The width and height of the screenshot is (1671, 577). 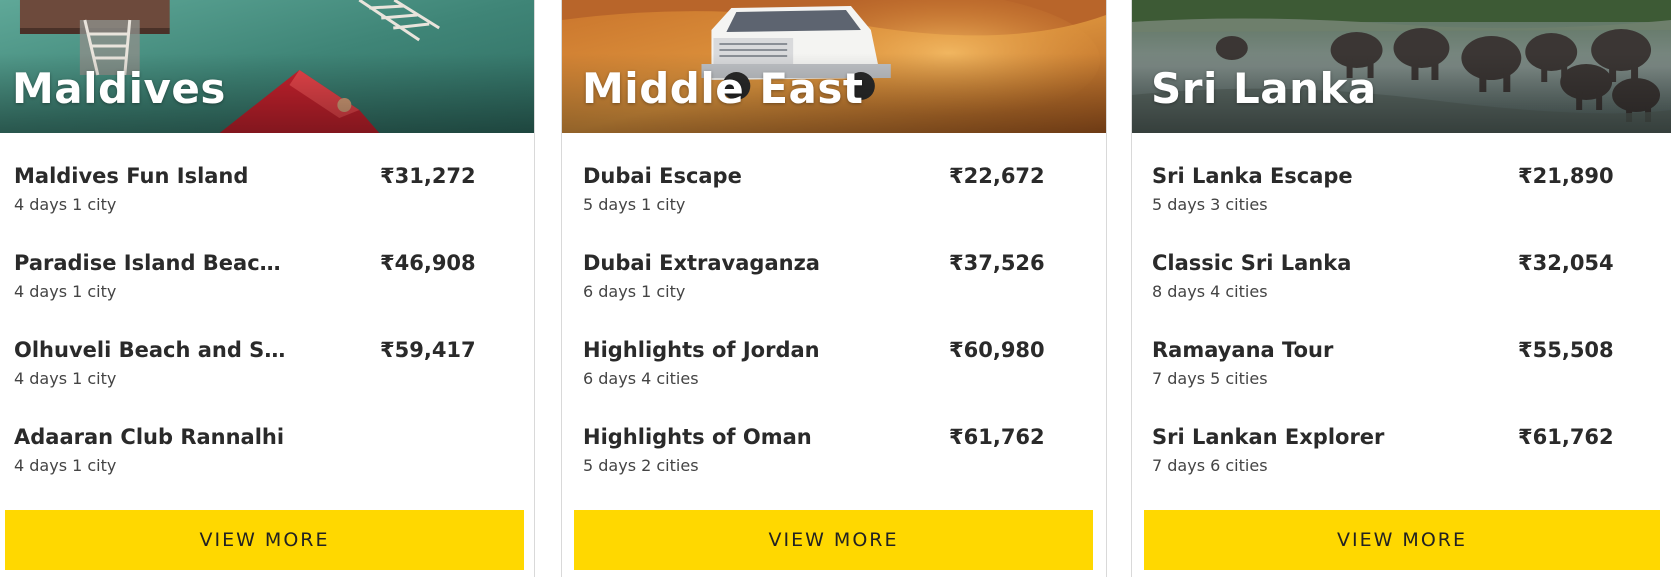 What do you see at coordinates (697, 437) in the screenshot?
I see `package-name: Highlights of Oman` at bounding box center [697, 437].